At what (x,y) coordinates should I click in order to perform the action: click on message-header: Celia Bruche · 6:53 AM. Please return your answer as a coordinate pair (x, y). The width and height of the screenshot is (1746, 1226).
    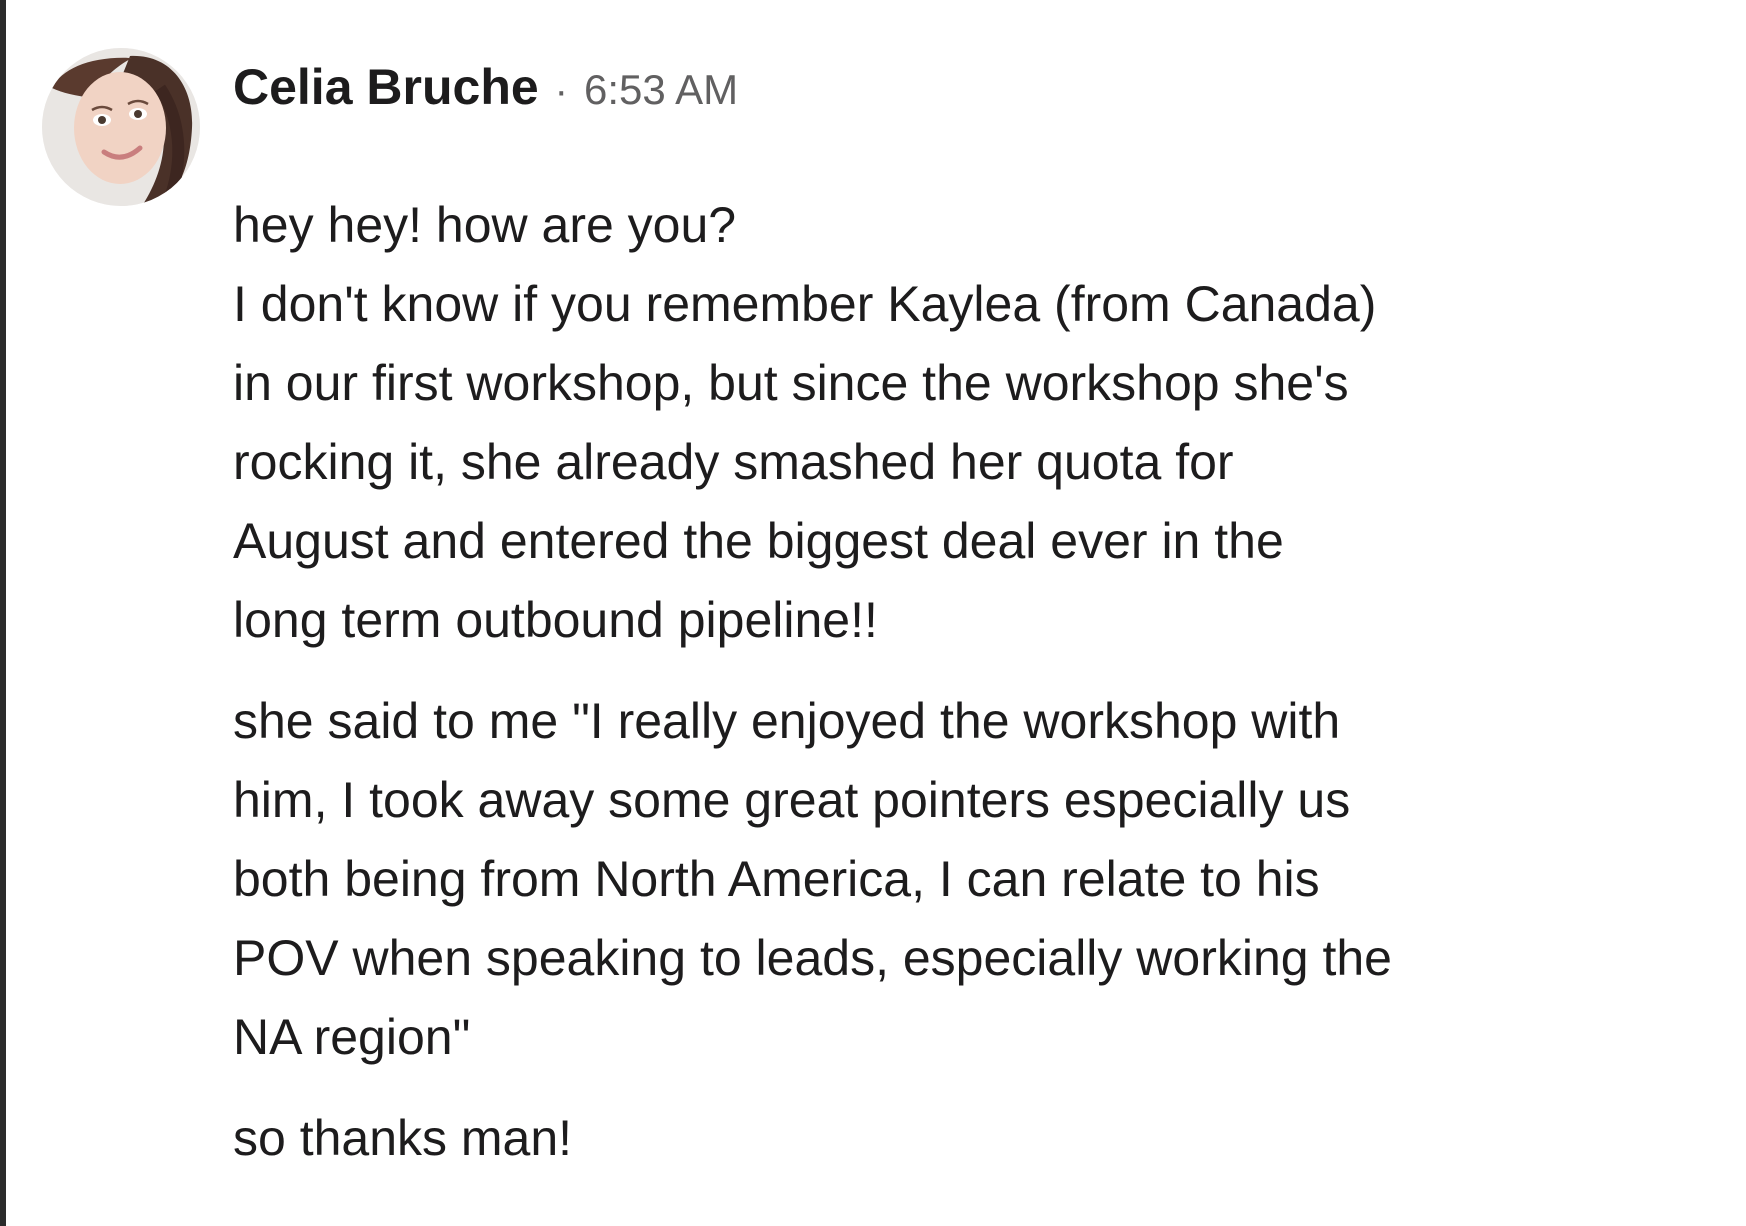
    Looking at the image, I should click on (953, 93).